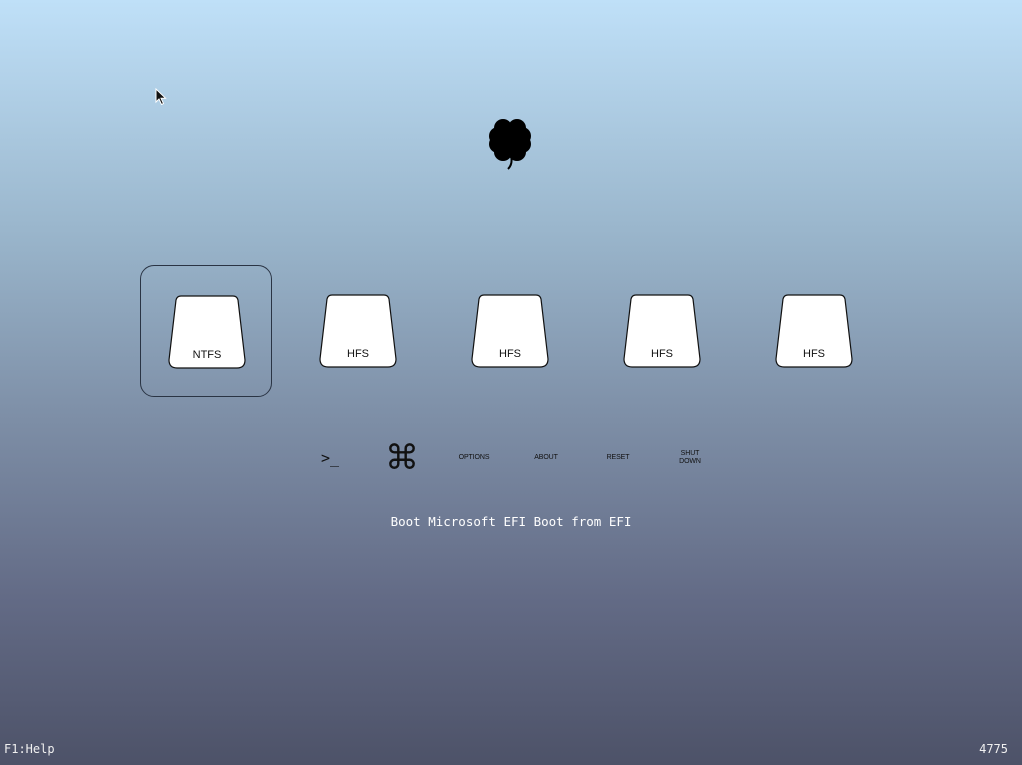  I want to click on volume-hfs-3: HFS, so click(662, 331).